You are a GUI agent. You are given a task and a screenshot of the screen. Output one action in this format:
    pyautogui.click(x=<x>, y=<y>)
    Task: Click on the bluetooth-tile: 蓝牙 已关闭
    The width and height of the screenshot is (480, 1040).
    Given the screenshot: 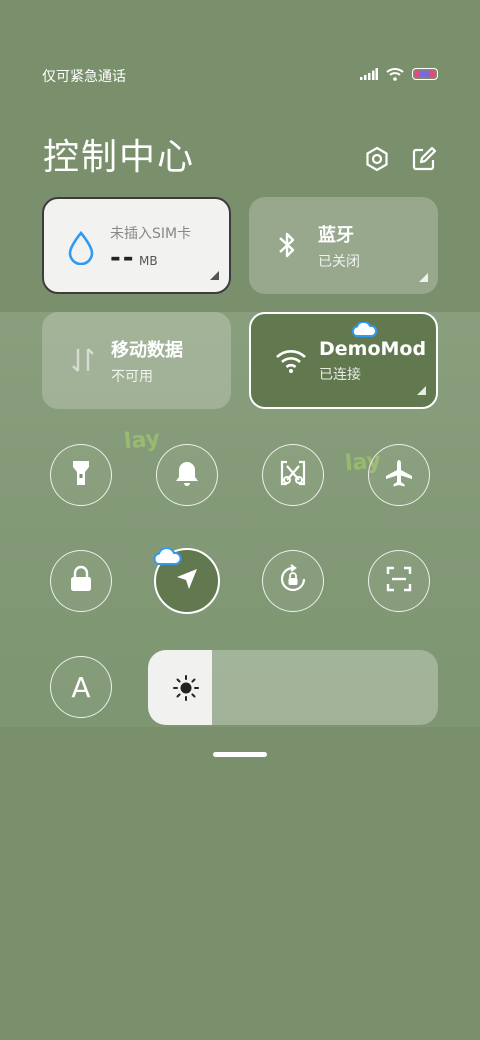 What is the action you would take?
    pyautogui.click(x=343, y=245)
    